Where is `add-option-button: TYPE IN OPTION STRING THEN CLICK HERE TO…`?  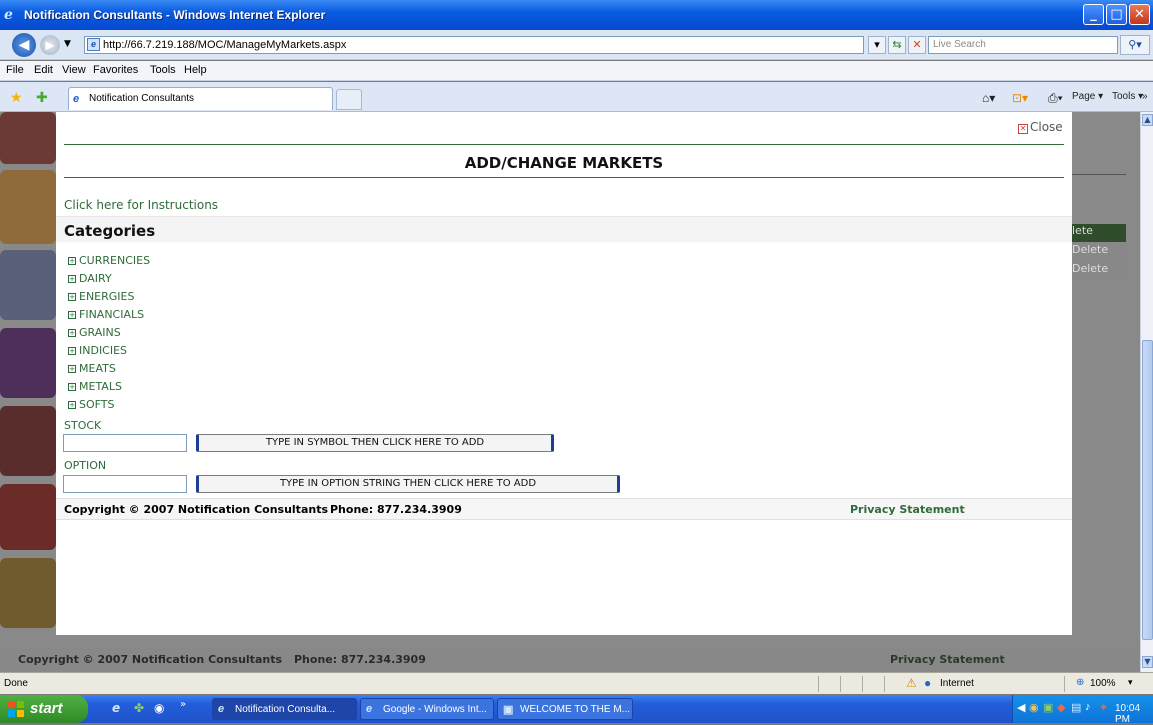 add-option-button: TYPE IN OPTION STRING THEN CLICK HERE TO… is located at coordinates (408, 484).